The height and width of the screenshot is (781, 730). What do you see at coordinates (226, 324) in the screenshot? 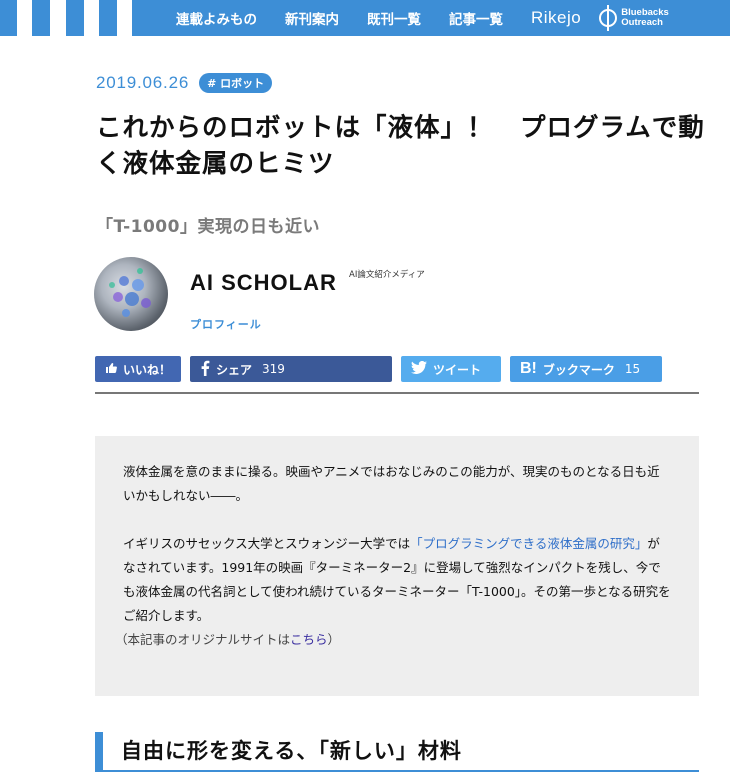
I see `profile-link: プロフィール` at bounding box center [226, 324].